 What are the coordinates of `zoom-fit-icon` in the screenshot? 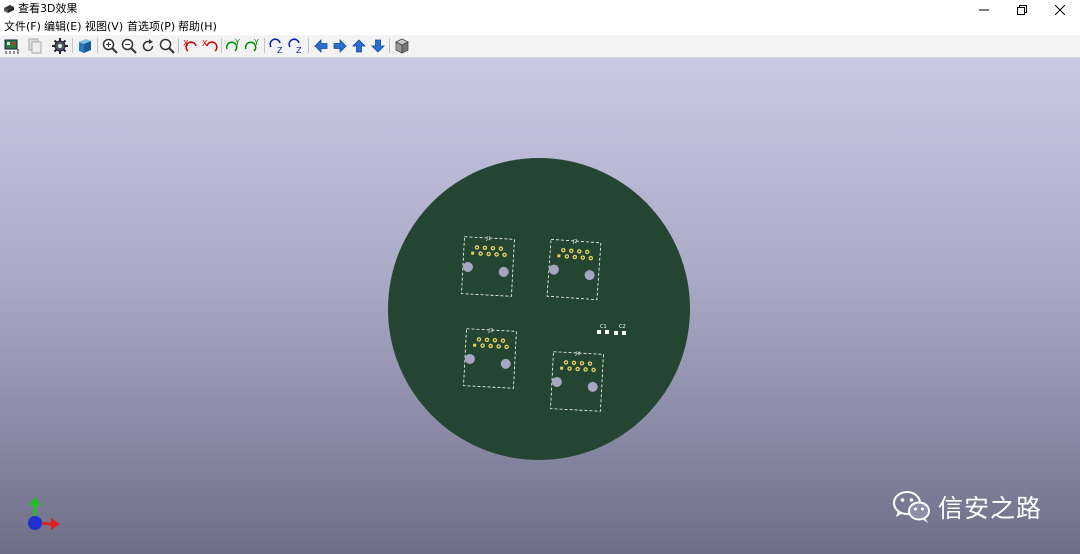 It's located at (167, 46).